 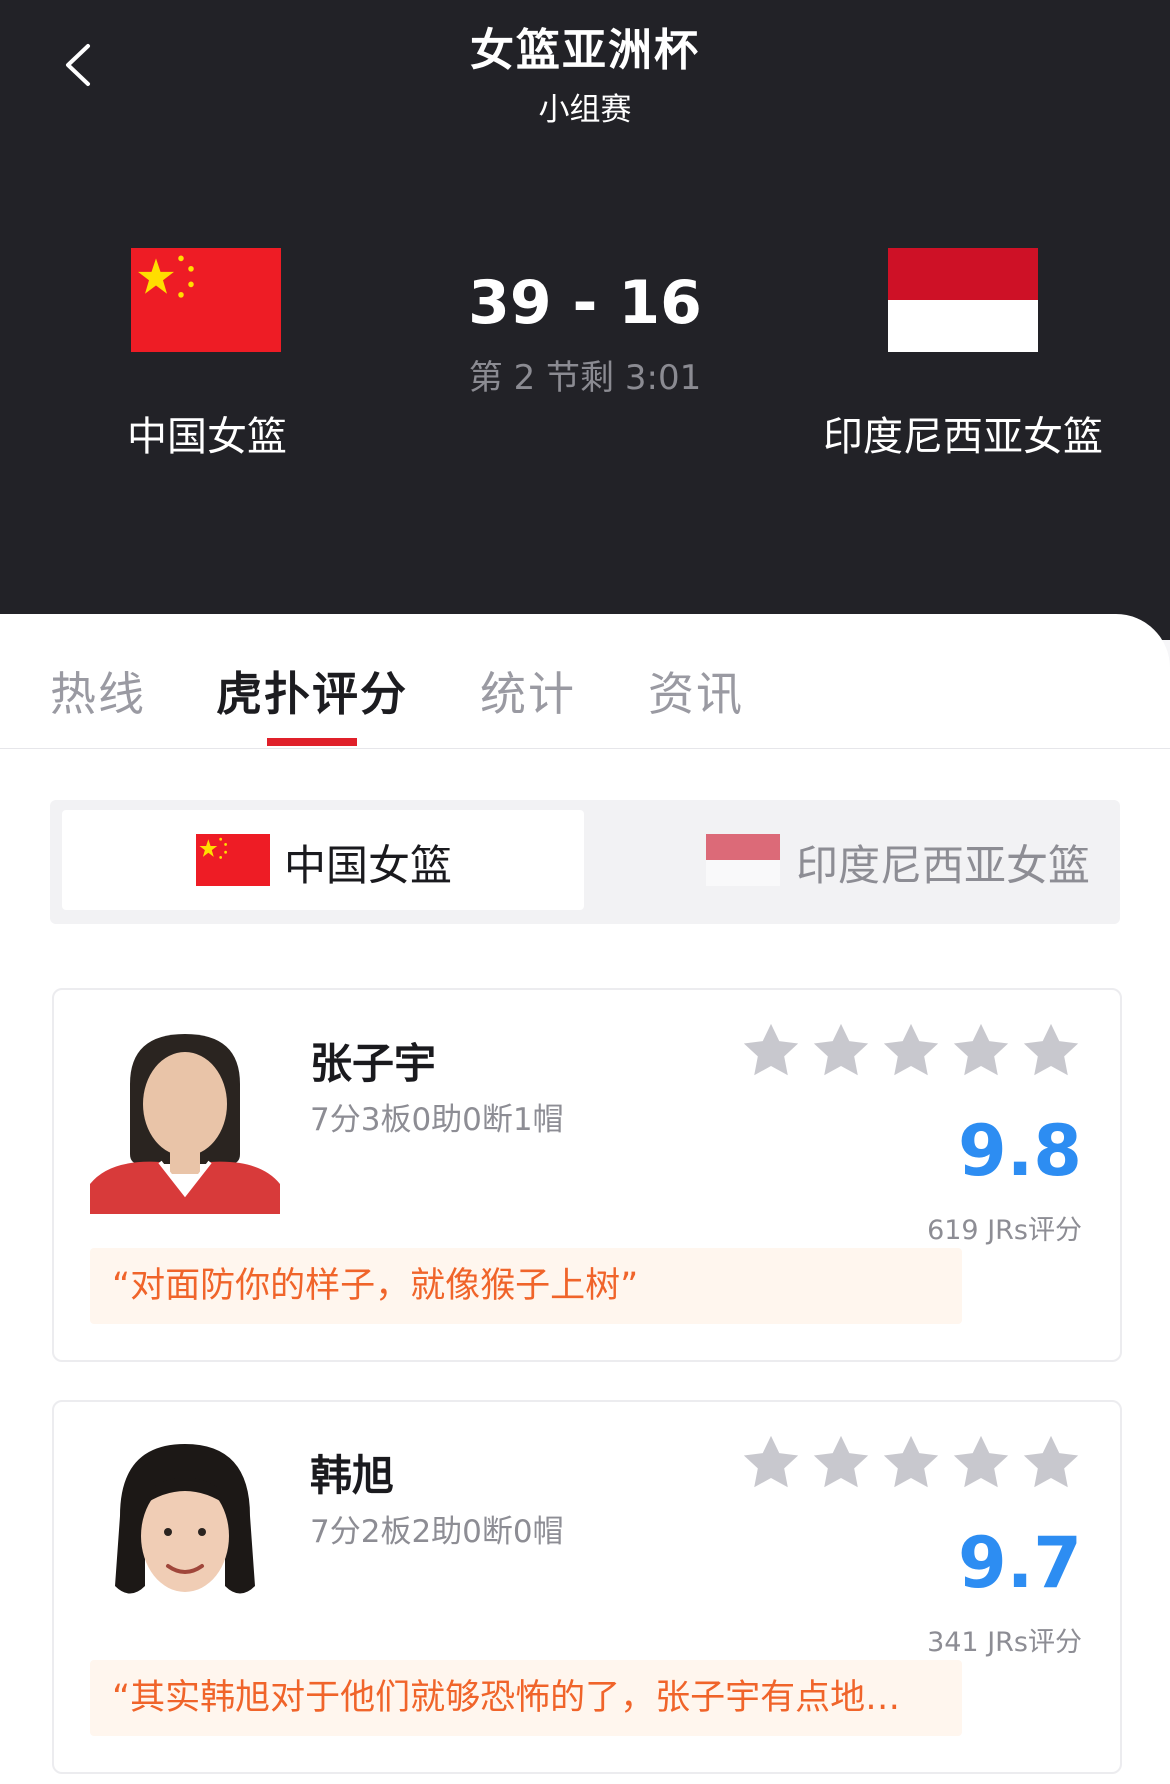 I want to click on tab-hupu-rating: 虎扑评分, so click(x=312, y=691).